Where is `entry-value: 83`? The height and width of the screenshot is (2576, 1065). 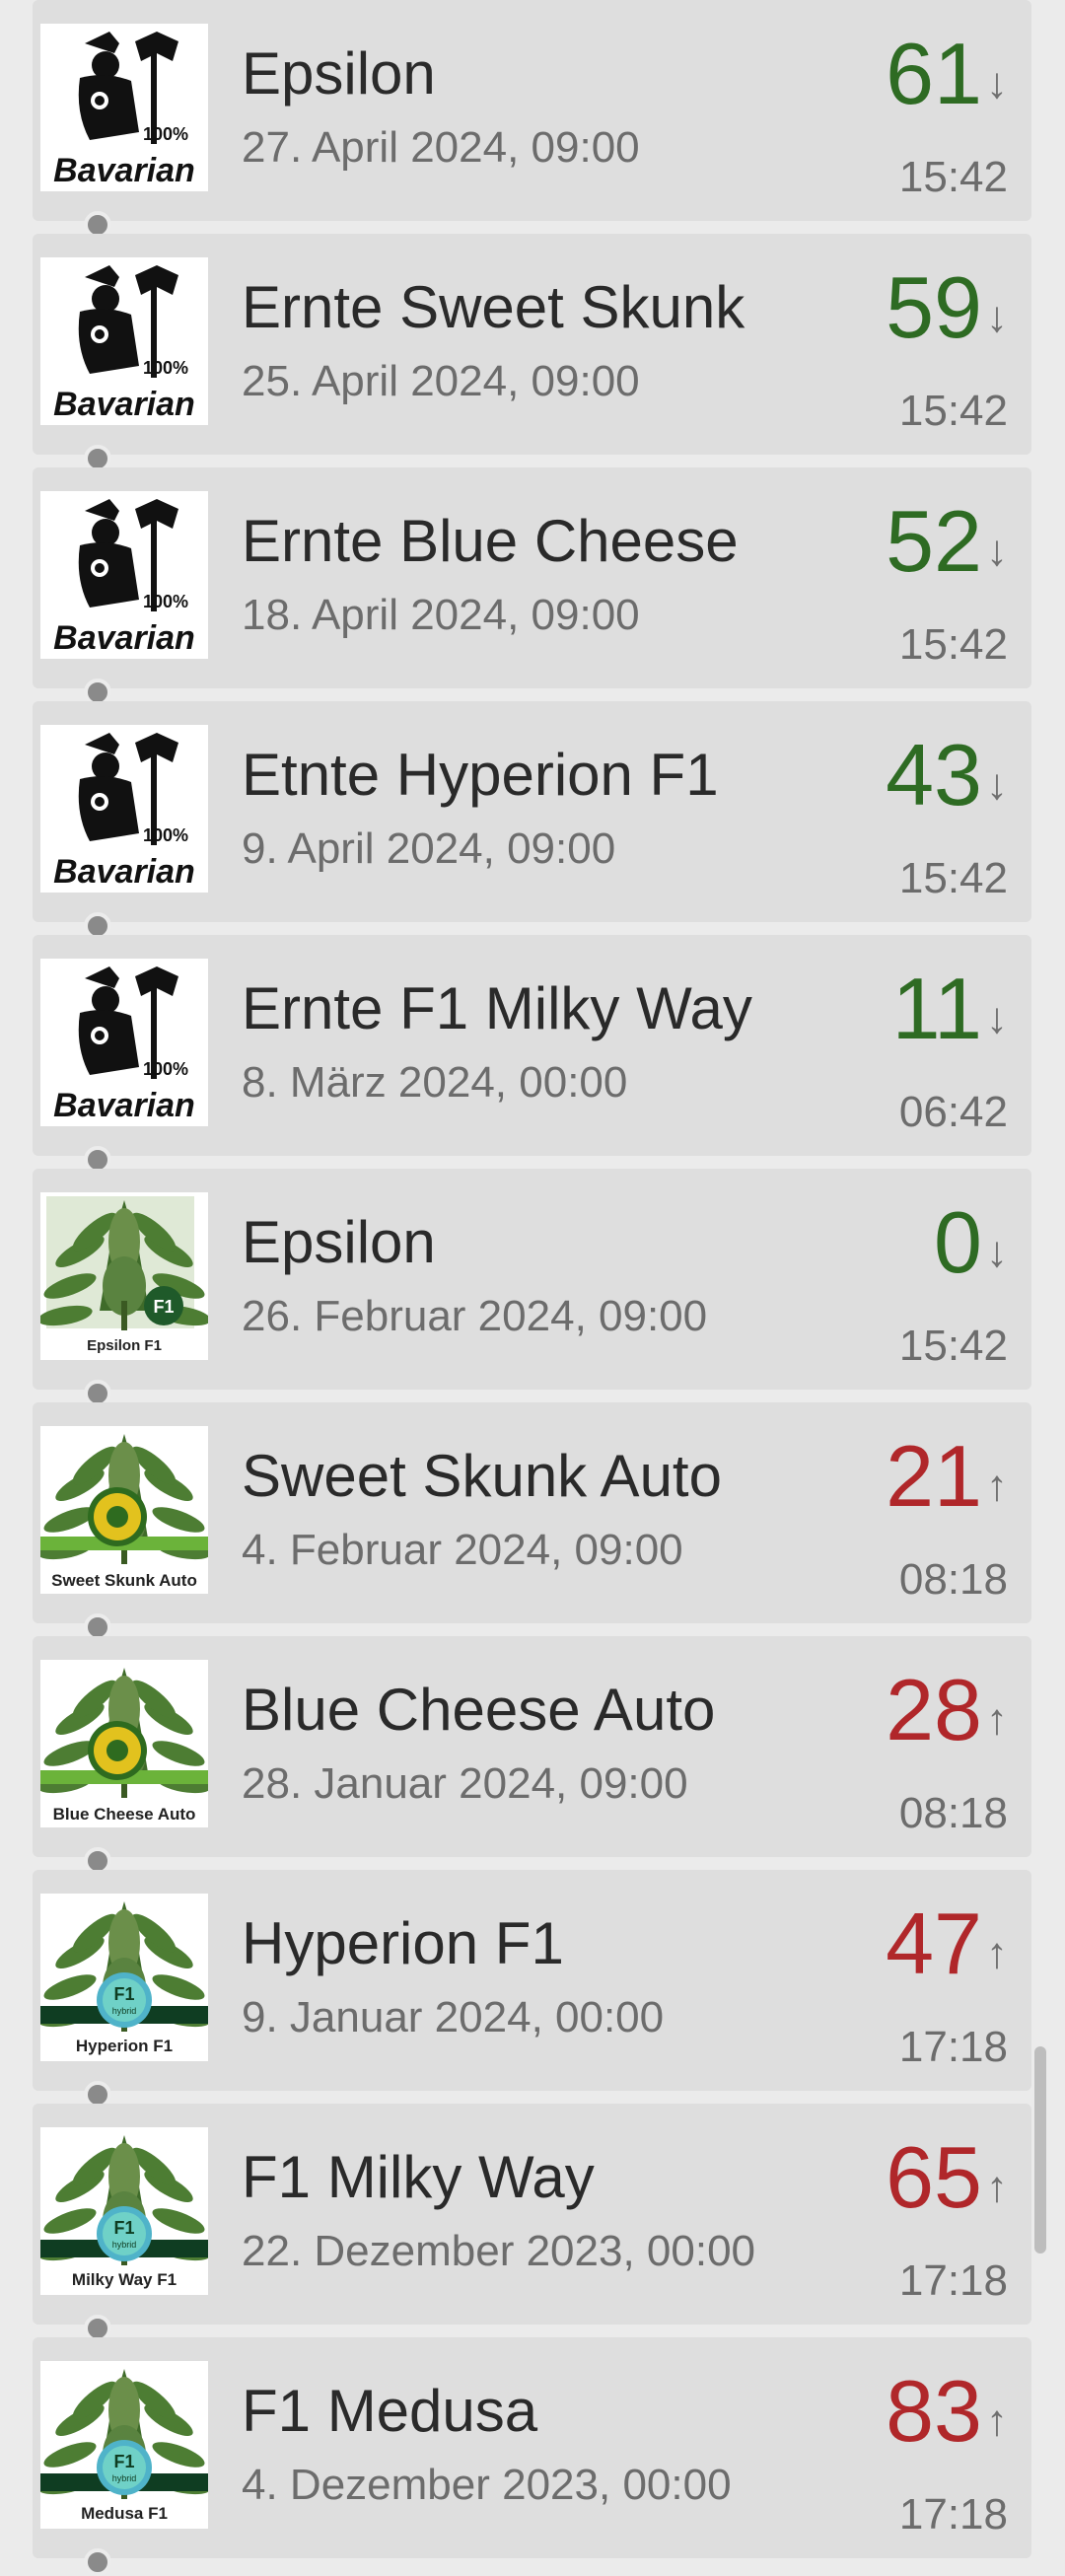
entry-value: 83 is located at coordinates (934, 2411).